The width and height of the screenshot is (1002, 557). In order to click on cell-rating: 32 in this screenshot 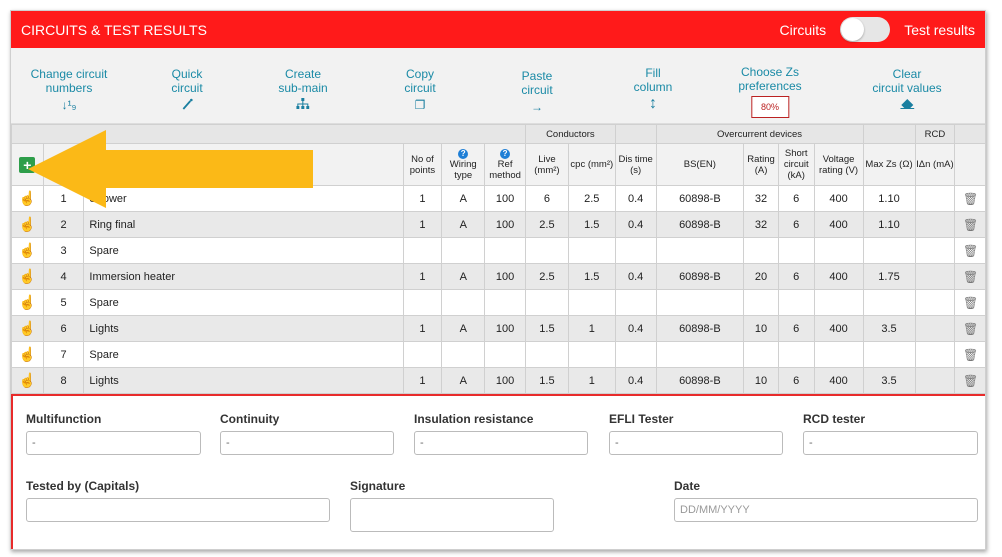, I will do `click(761, 198)`.